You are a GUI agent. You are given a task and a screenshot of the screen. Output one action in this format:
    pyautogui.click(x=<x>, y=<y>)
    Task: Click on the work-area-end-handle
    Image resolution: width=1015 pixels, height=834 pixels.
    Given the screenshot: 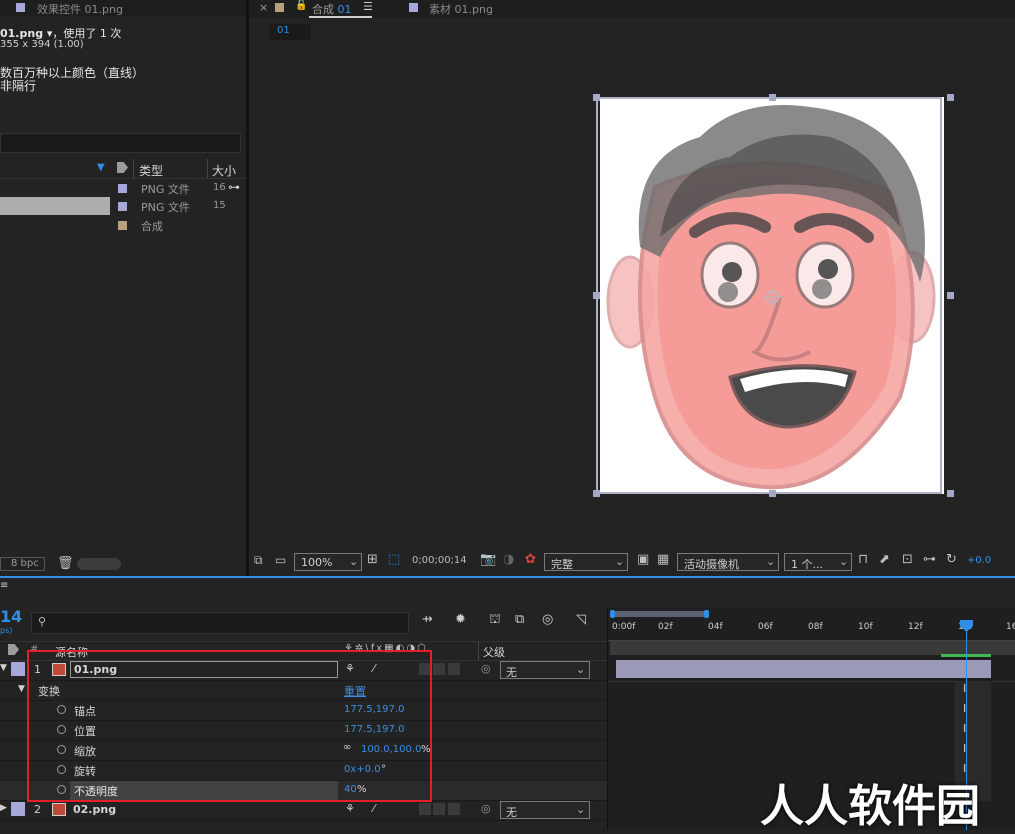 What is the action you would take?
    pyautogui.click(x=706, y=614)
    